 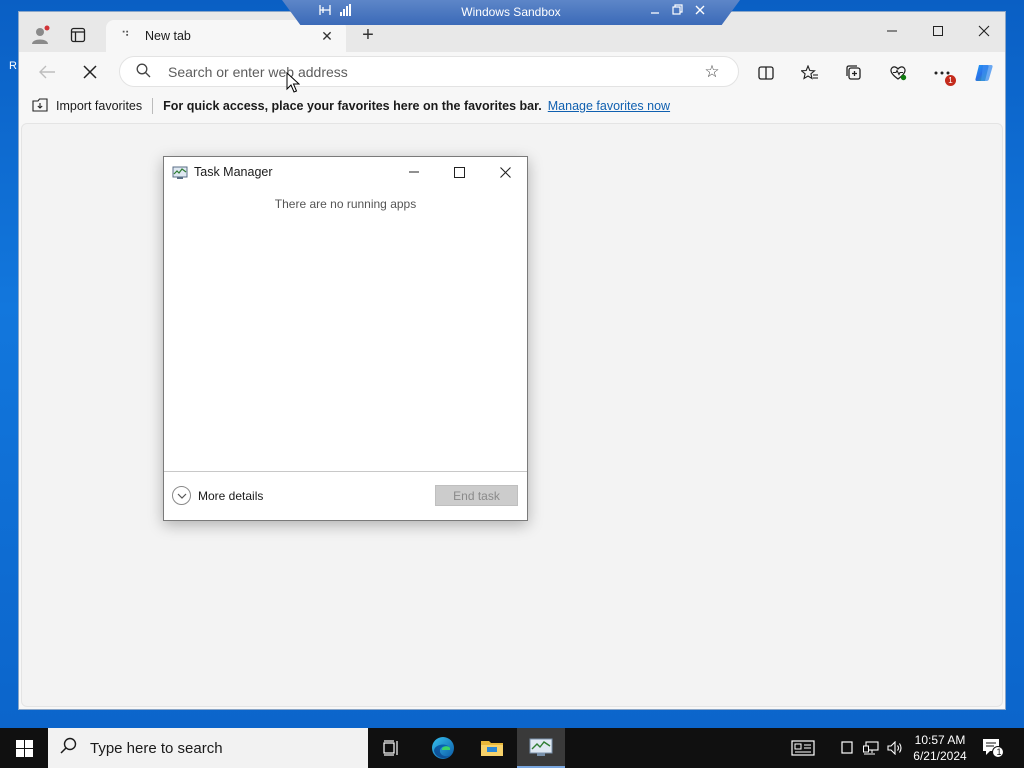 What do you see at coordinates (40, 35) in the screenshot?
I see `profile-icon` at bounding box center [40, 35].